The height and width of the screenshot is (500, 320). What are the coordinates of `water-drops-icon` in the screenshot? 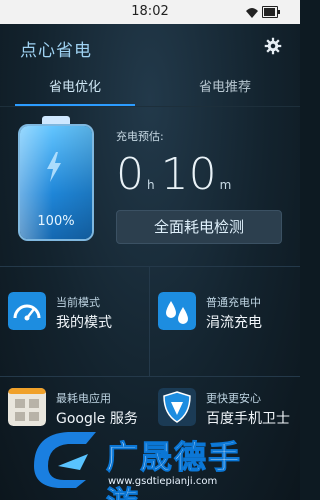 It's located at (177, 311).